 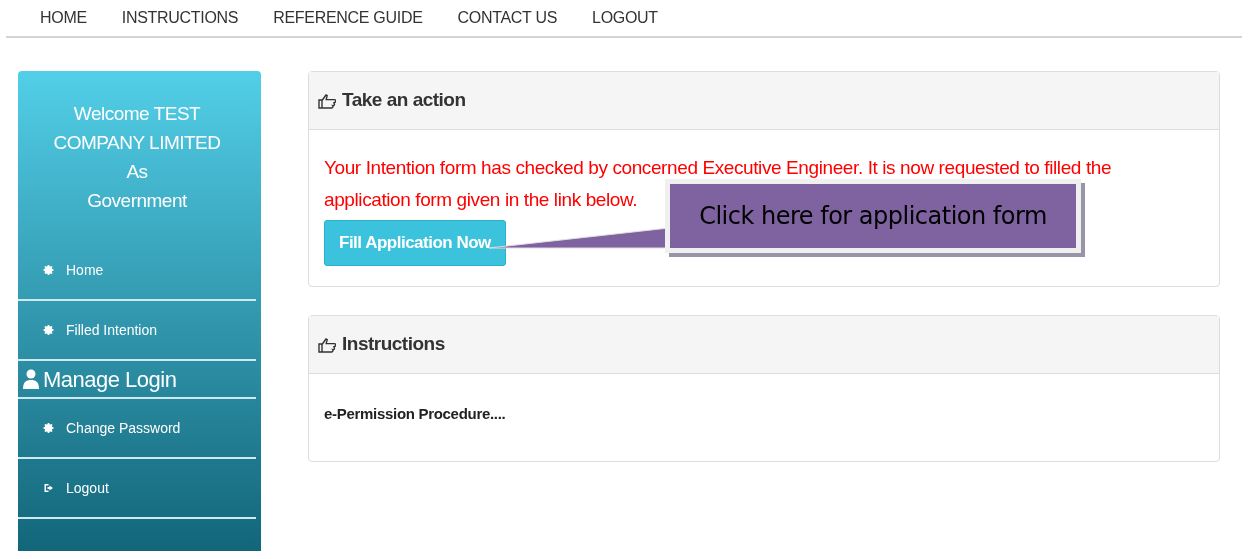 I want to click on panel-title: Instructions, so click(x=393, y=344).